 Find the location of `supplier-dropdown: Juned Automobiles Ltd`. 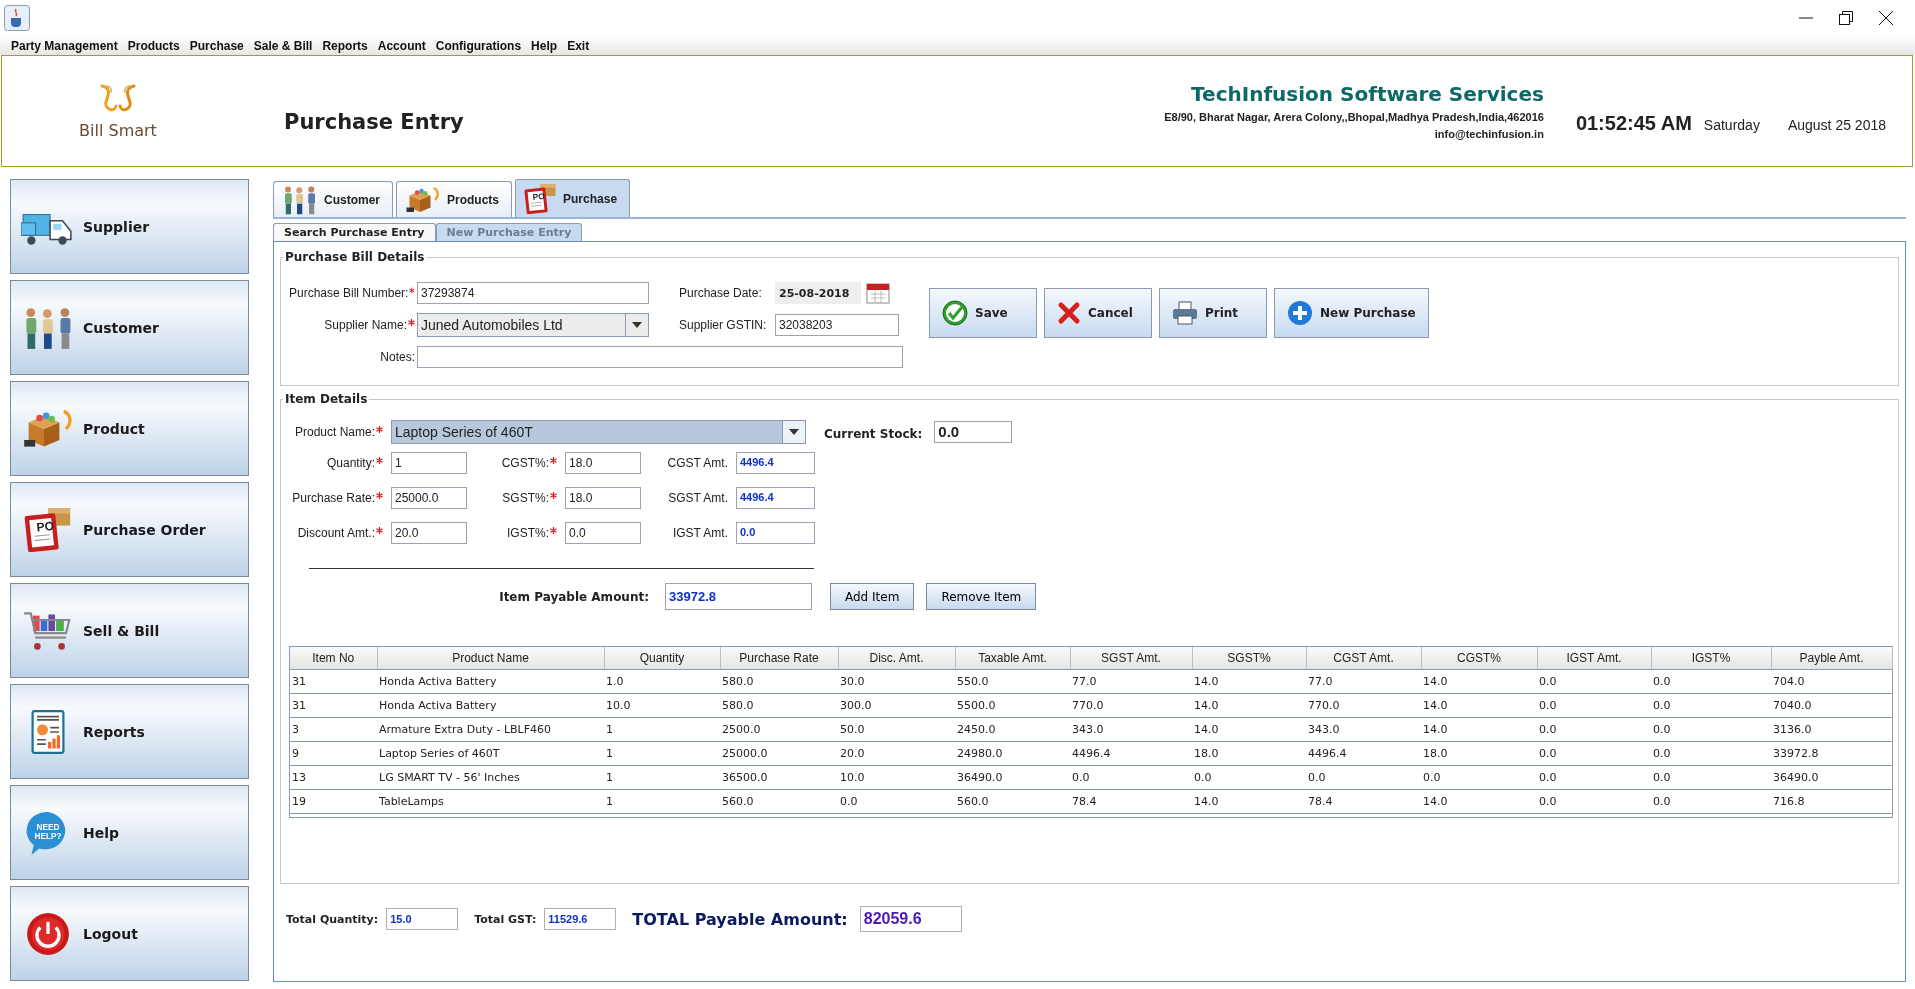

supplier-dropdown: Juned Automobiles Ltd is located at coordinates (533, 325).